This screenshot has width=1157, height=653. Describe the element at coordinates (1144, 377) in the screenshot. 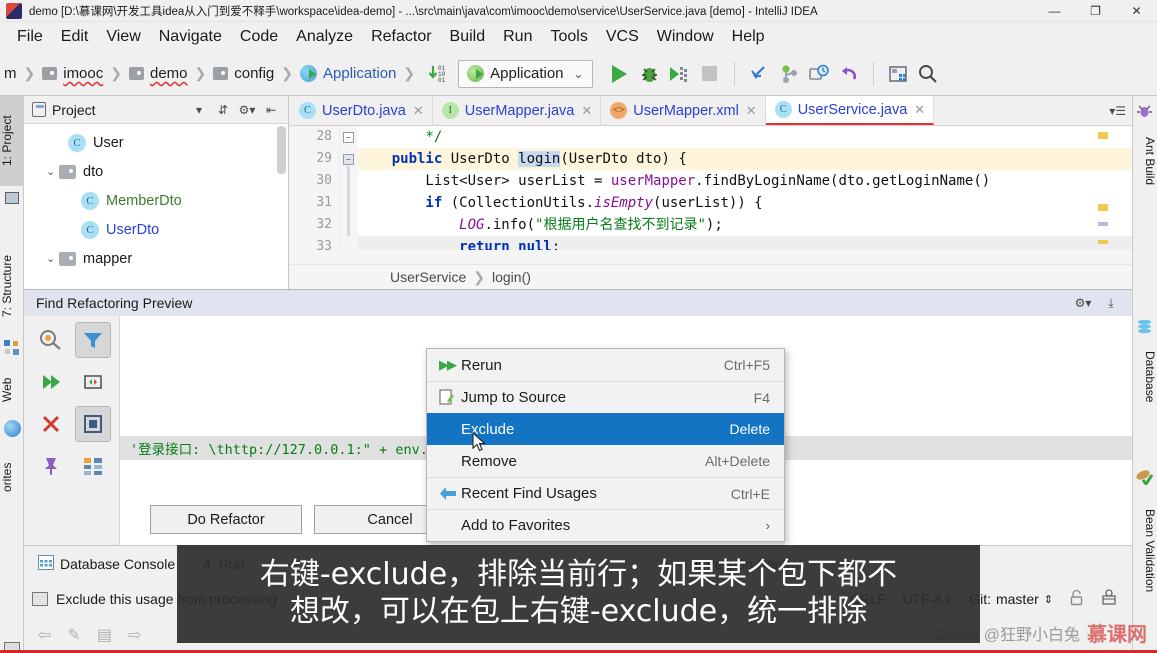

I see `sidebar-tab-database: Database` at that location.